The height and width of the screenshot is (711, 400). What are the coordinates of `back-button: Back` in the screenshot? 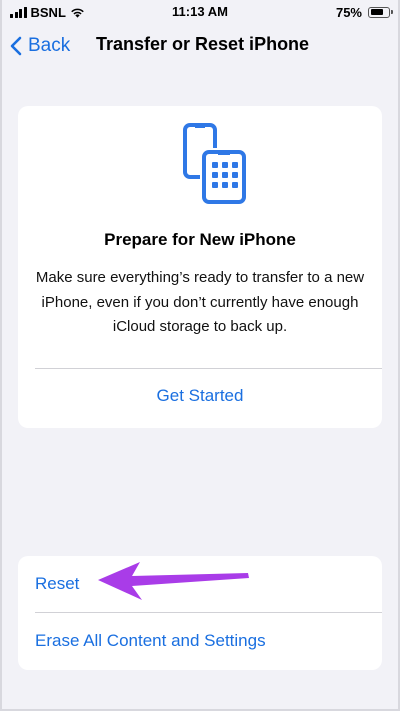 It's located at (40, 46).